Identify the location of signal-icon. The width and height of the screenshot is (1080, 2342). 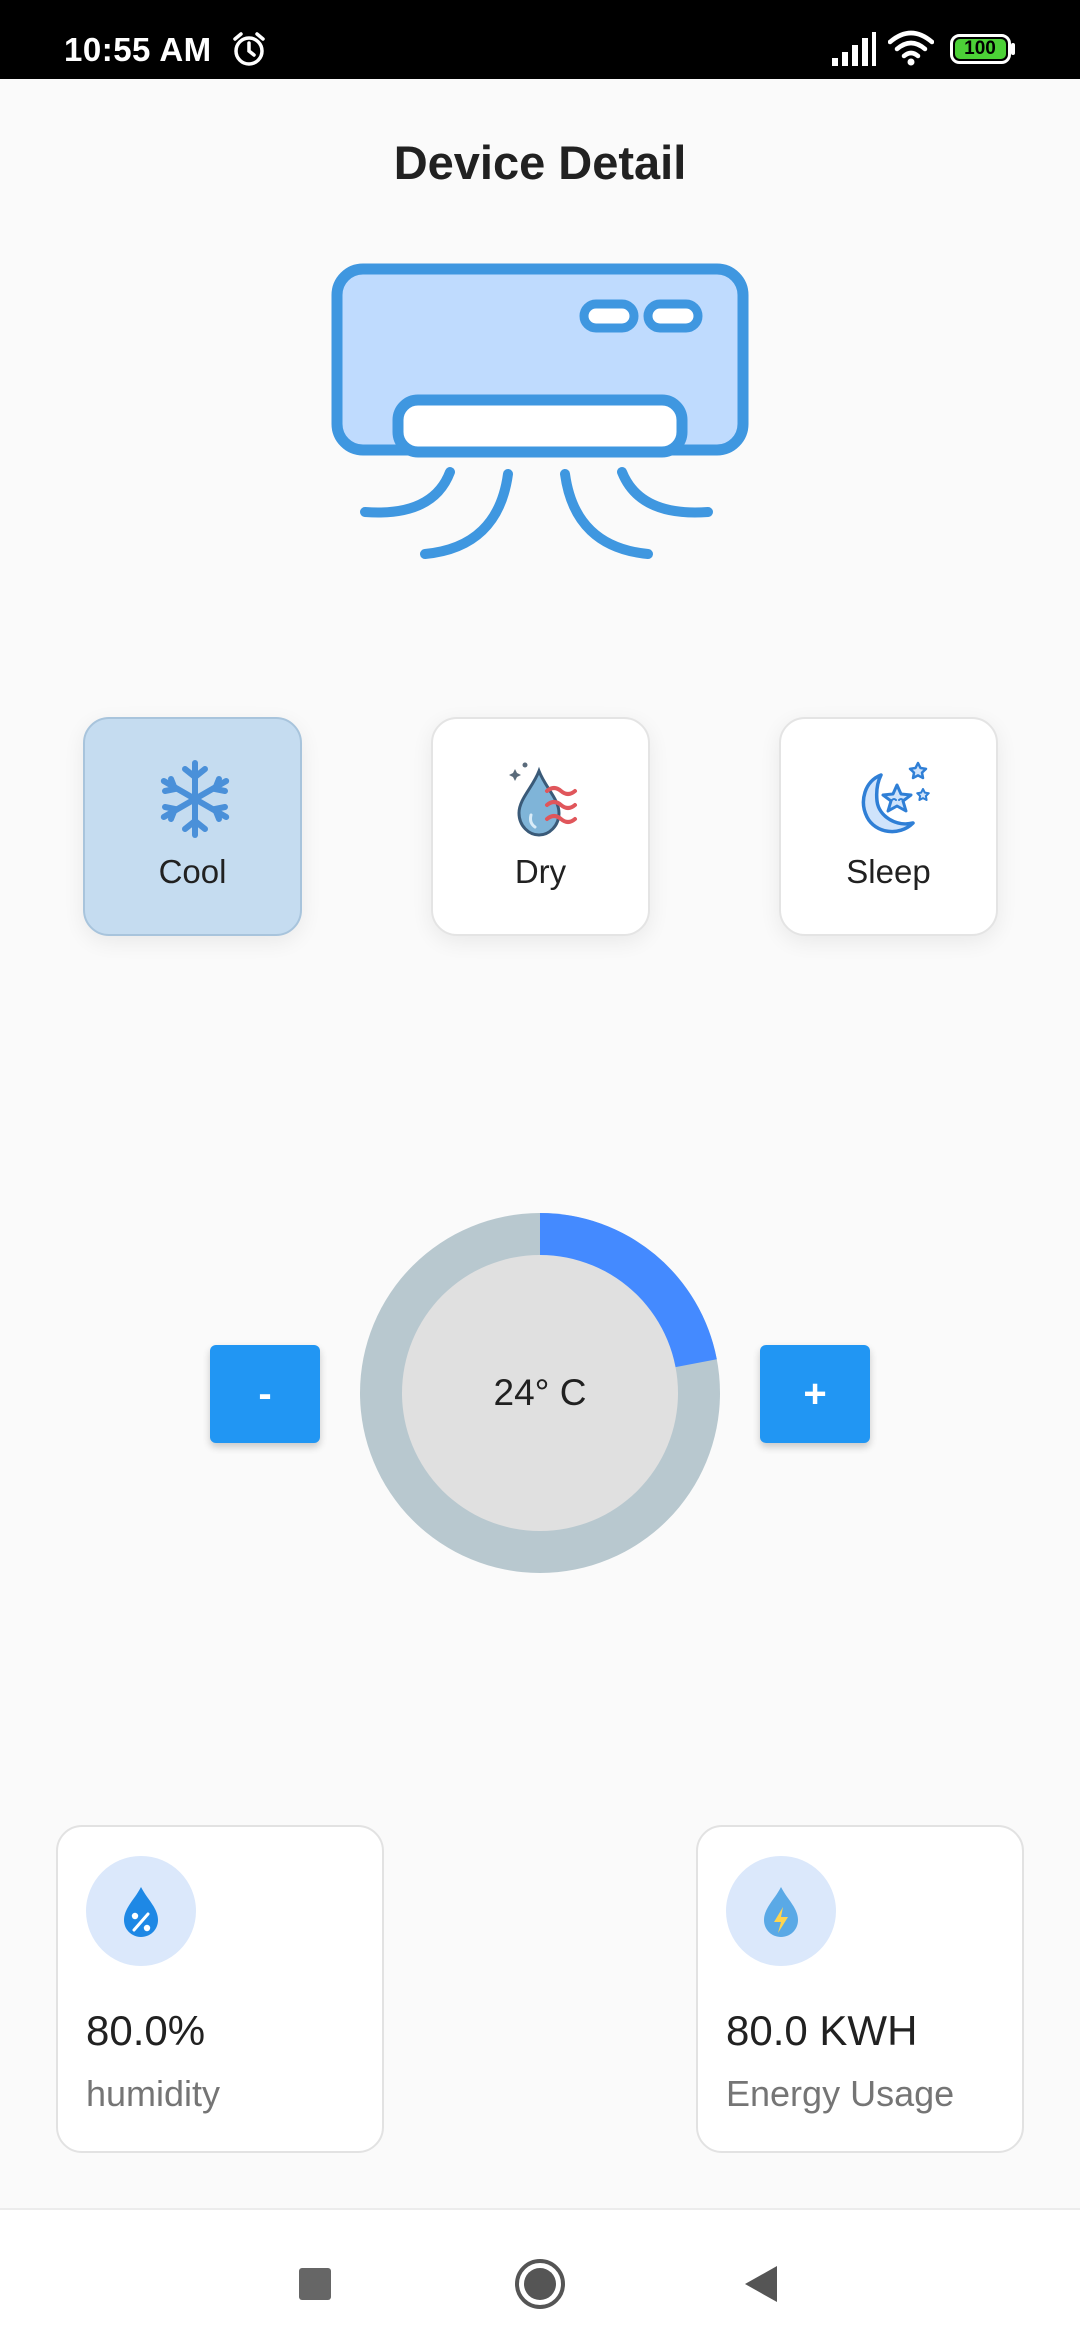
(854, 49).